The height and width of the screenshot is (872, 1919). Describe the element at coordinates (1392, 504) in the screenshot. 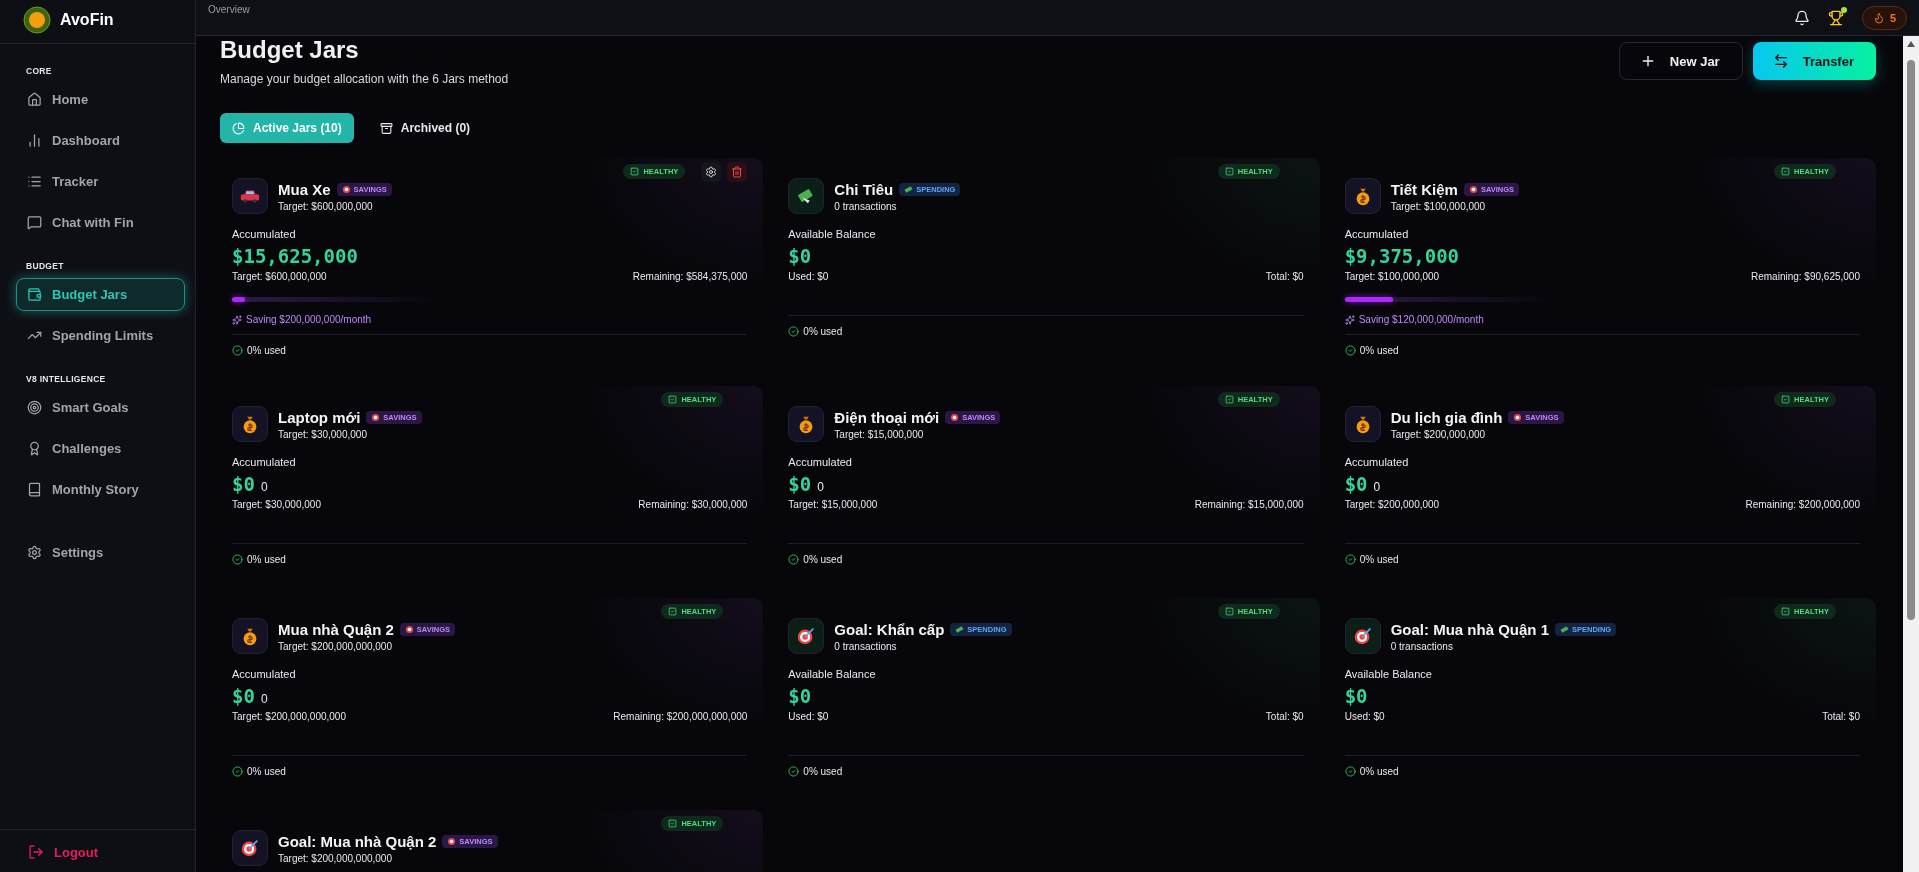

I see `jar-stat: Target: $200,000,000` at that location.